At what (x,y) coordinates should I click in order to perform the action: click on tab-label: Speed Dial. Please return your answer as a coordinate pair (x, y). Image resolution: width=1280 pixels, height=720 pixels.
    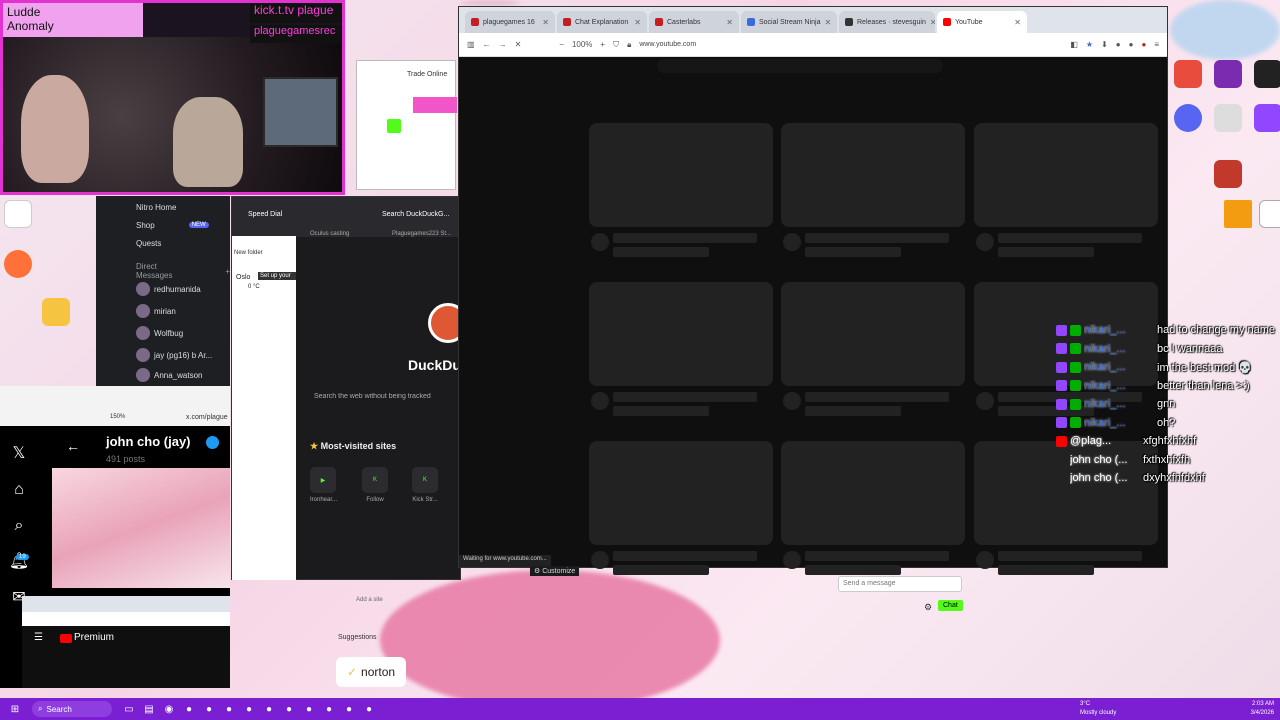
    Looking at the image, I should click on (265, 214).